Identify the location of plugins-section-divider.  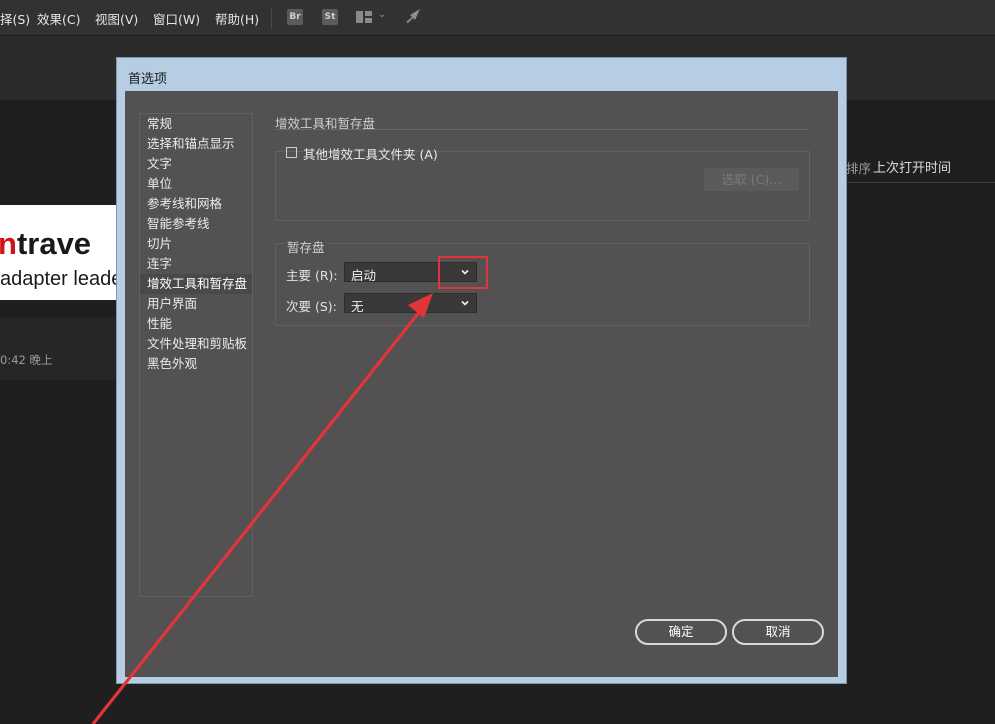
(541, 129).